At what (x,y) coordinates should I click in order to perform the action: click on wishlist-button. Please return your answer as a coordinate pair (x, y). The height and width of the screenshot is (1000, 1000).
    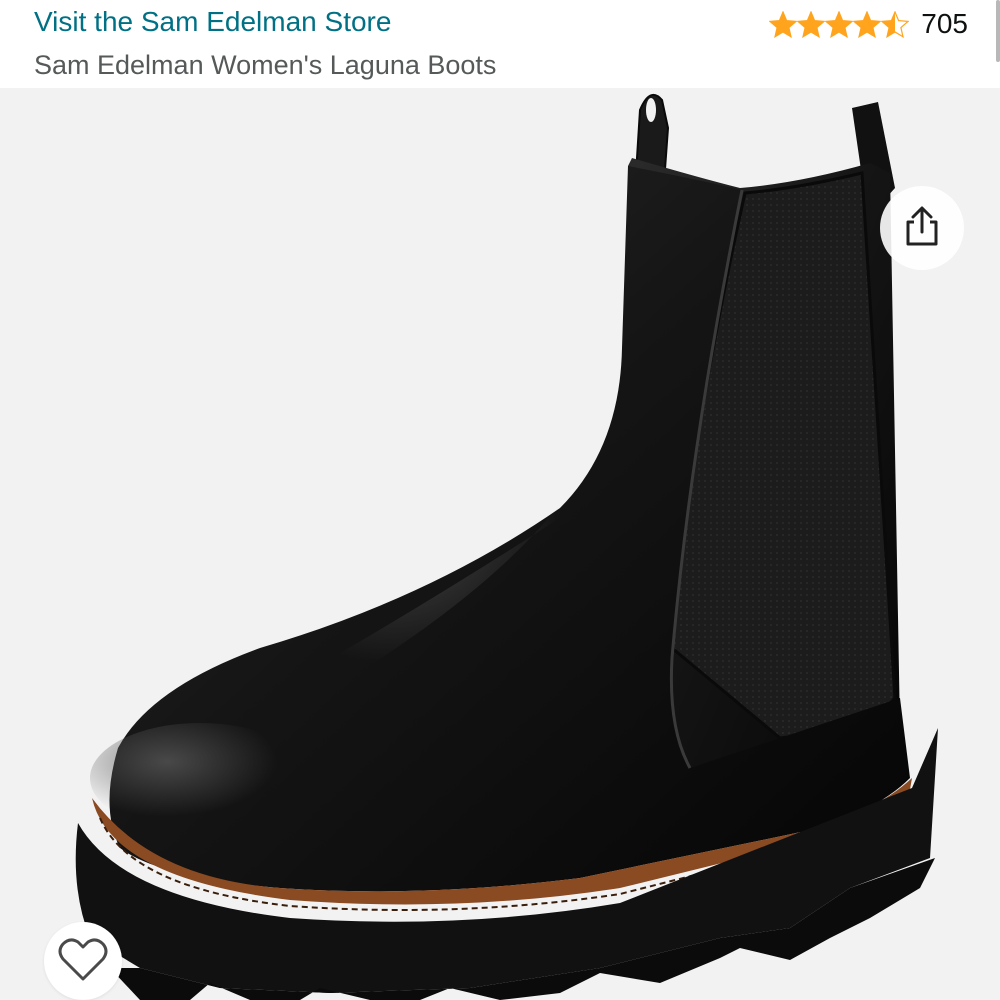
    Looking at the image, I should click on (83, 961).